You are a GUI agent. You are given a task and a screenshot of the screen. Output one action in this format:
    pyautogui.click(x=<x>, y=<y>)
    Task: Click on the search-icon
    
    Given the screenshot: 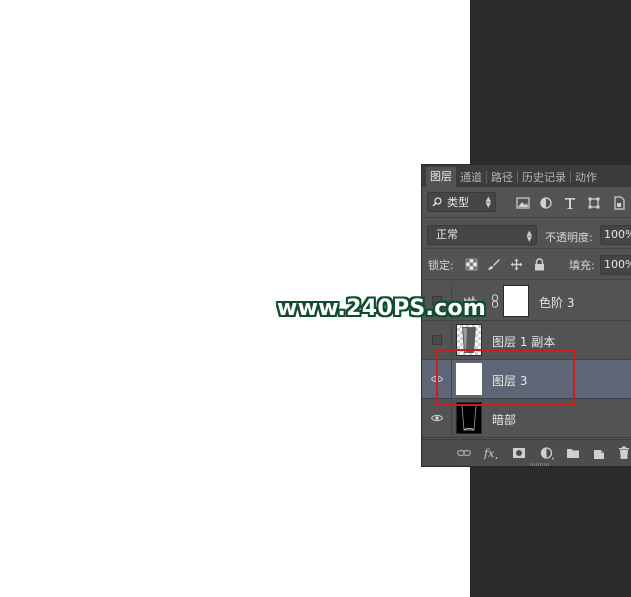 What is the action you would take?
    pyautogui.click(x=437, y=202)
    